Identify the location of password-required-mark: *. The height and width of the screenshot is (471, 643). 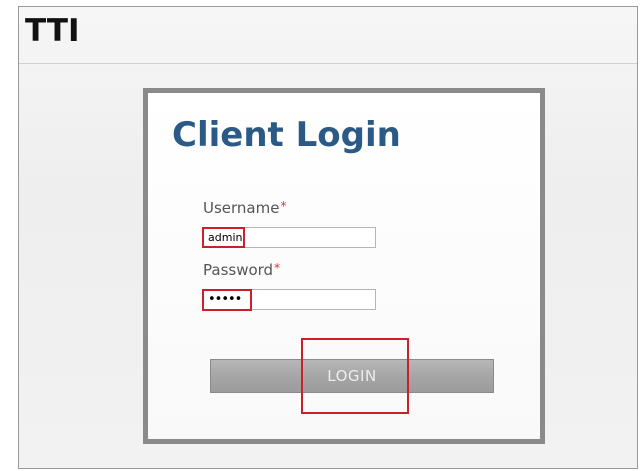
(277, 268).